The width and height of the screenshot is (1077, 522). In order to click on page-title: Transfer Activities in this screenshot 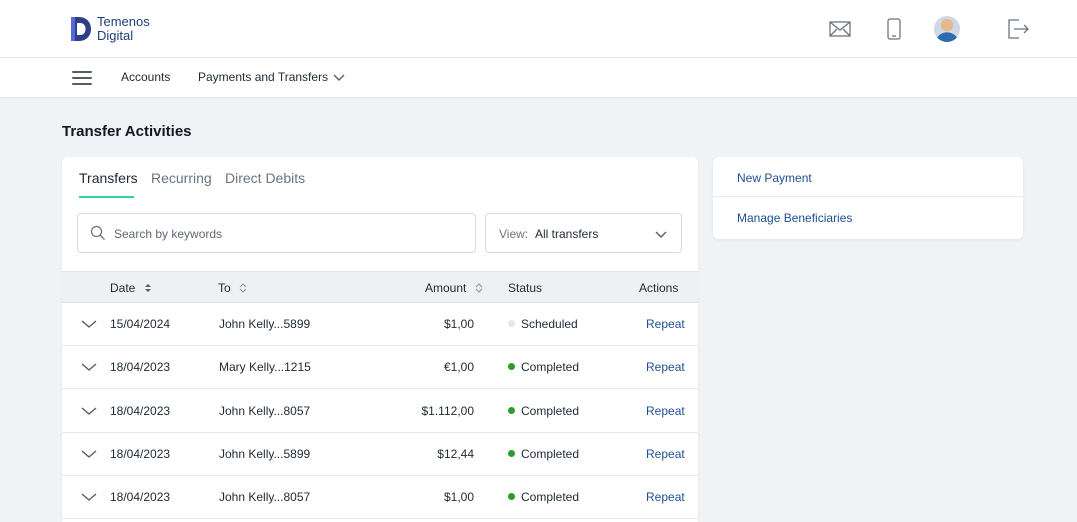, I will do `click(127, 131)`.